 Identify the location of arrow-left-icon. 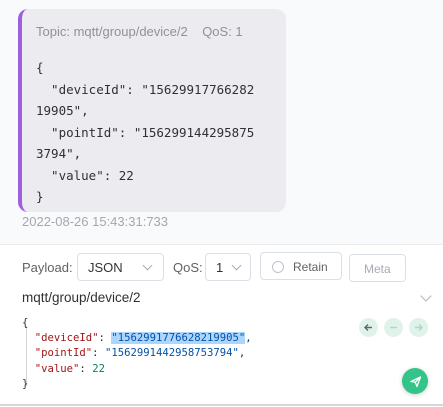
(368, 327).